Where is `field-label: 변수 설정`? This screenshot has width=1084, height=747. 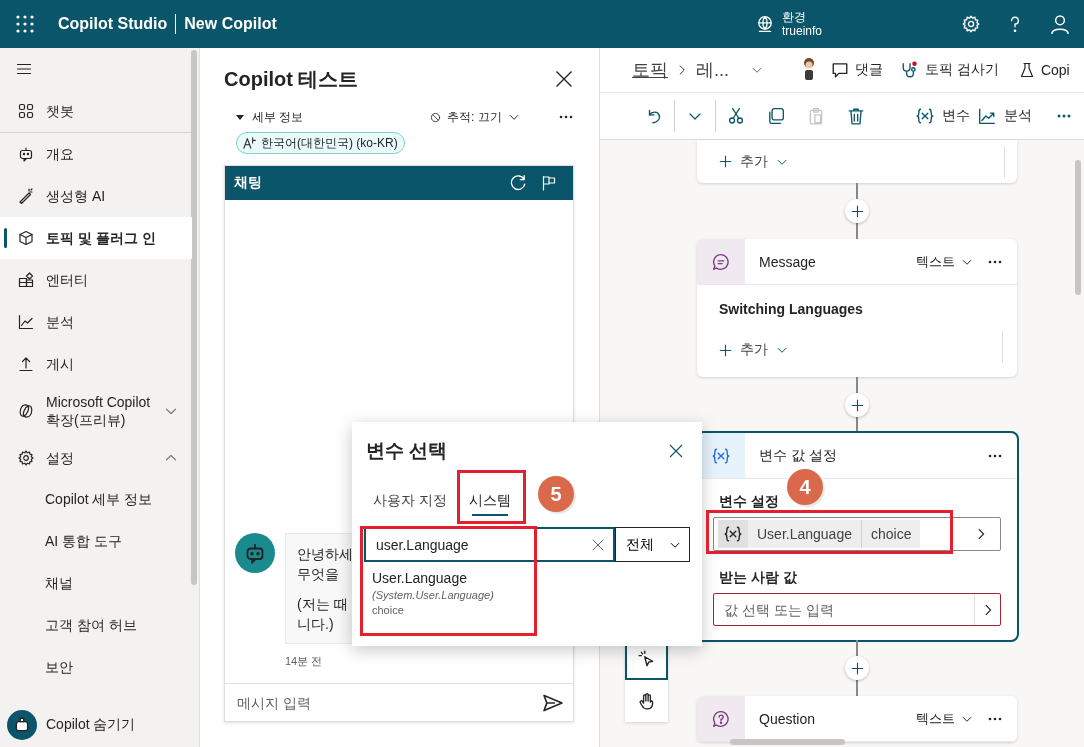 field-label: 변수 설정 is located at coordinates (749, 502).